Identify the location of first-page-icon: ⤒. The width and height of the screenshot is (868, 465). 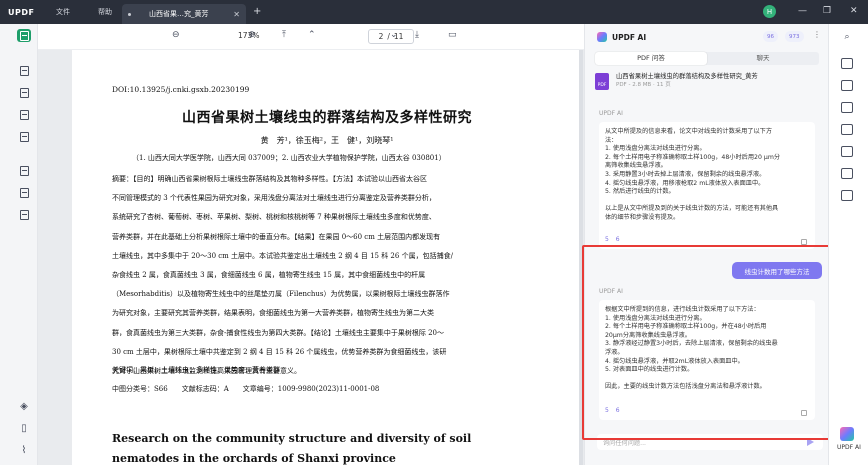
(284, 35).